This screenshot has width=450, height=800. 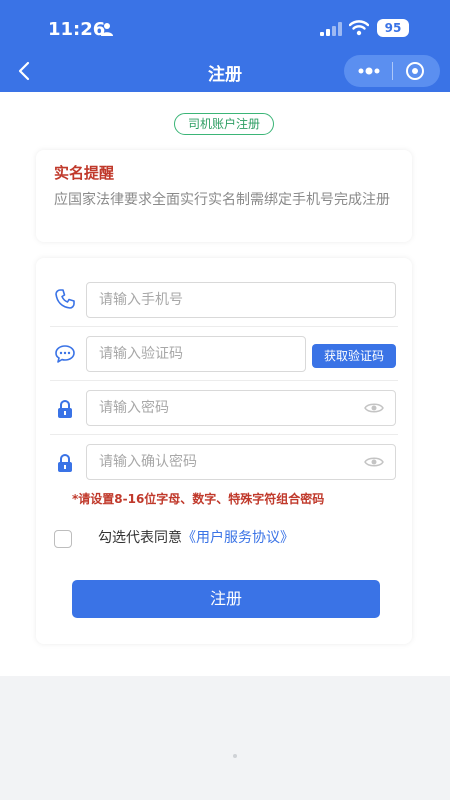 What do you see at coordinates (198, 499) in the screenshot?
I see `password-hint: *请设置8-16位字母、数字、特殊字符组合密码` at bounding box center [198, 499].